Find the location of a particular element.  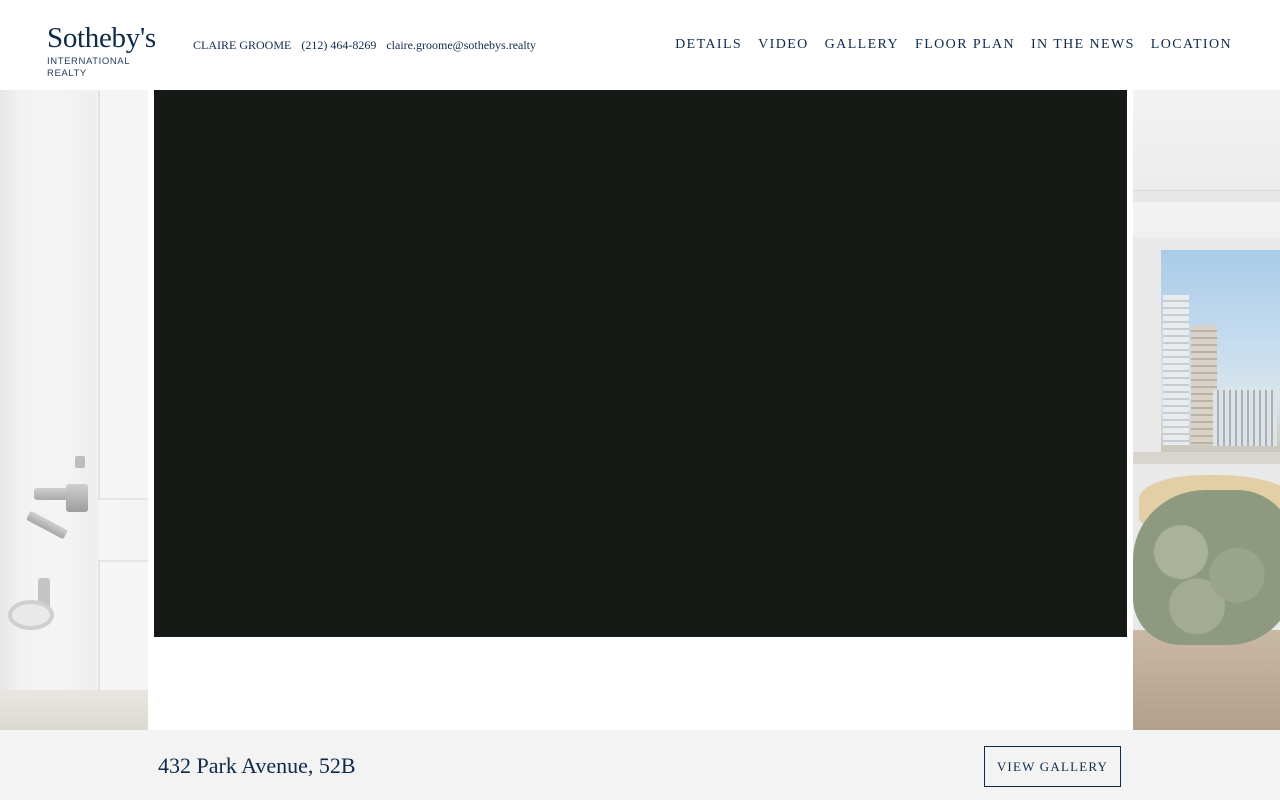

nav-item-details: DETAILS is located at coordinates (708, 45).